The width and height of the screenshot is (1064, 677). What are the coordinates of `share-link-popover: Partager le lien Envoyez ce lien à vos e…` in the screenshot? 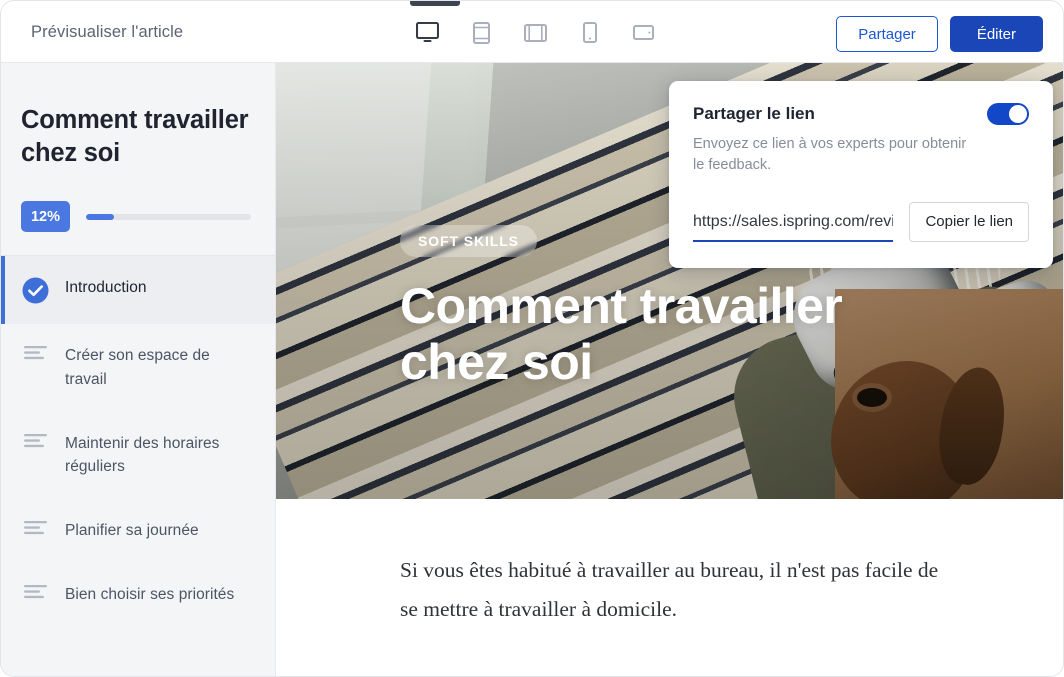 It's located at (861, 174).